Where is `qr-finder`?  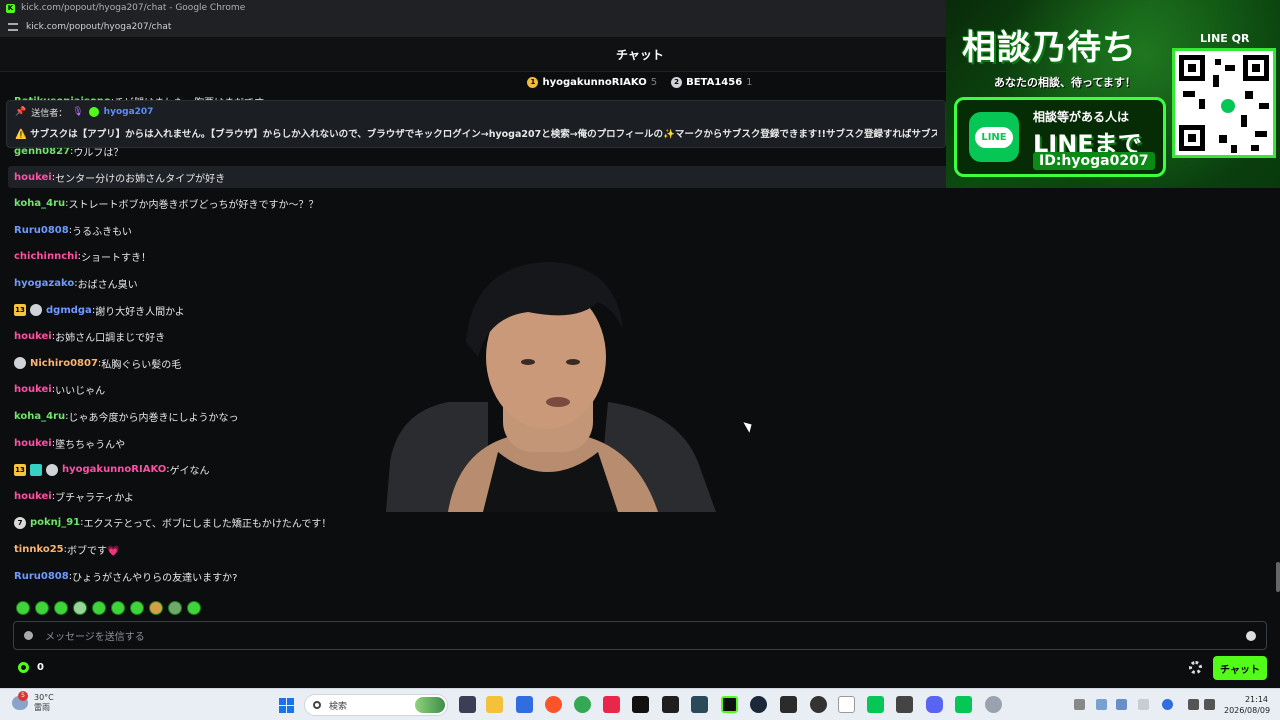 qr-finder is located at coordinates (1256, 68).